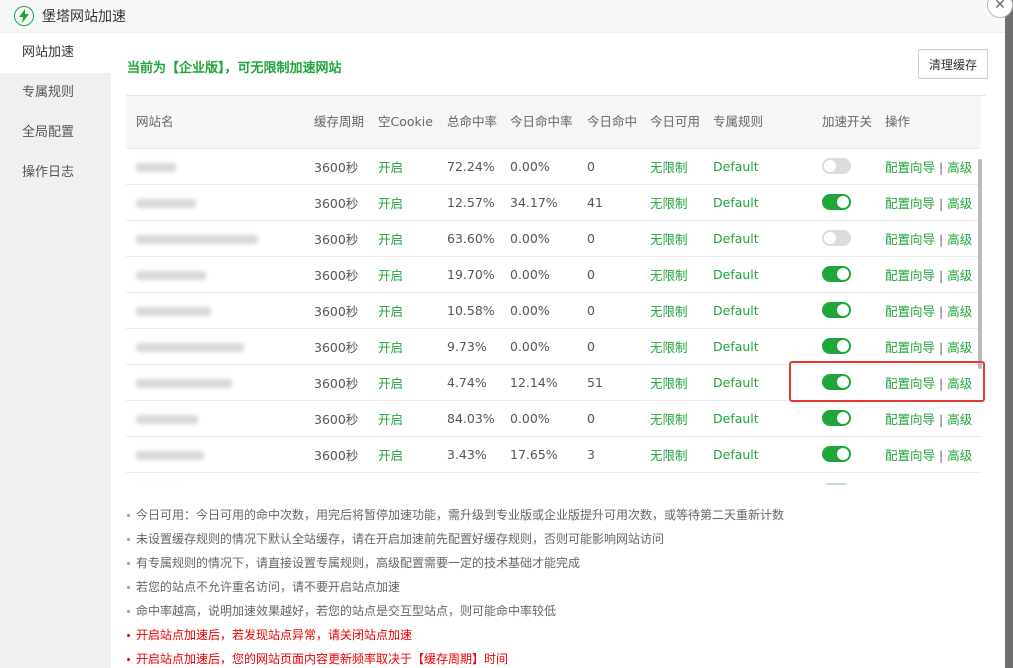  Describe the element at coordinates (346, 611) in the screenshot. I see `help-note-text: 命中率越高，说明加速效果越好，若您的站点是交互型站点，则可能命中率较低` at that location.